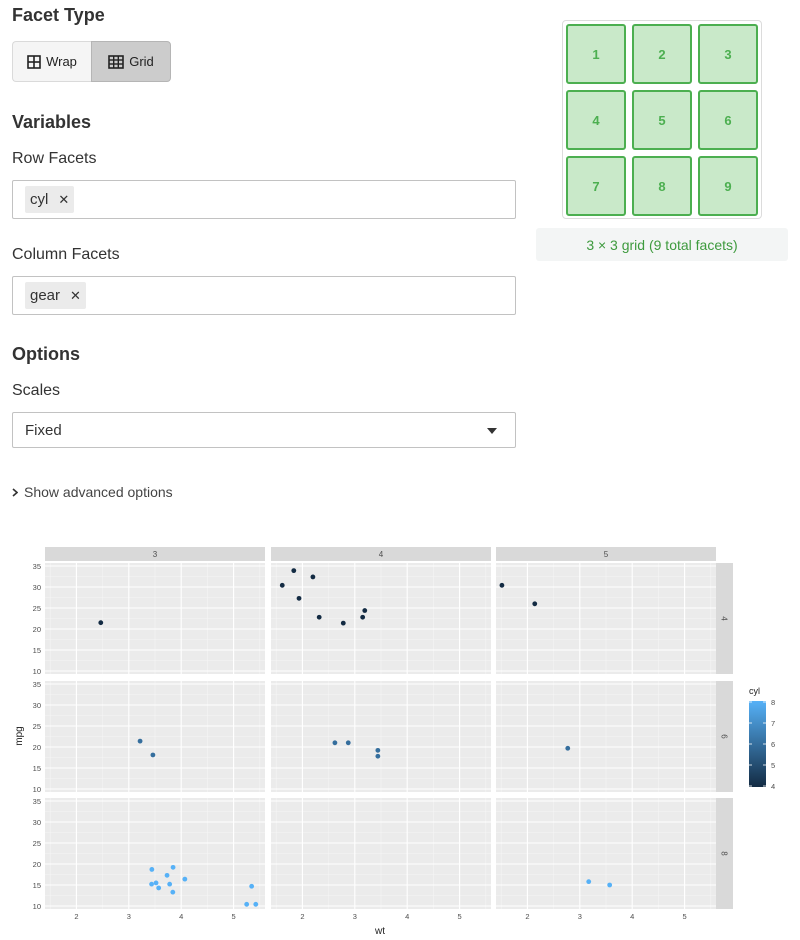  I want to click on options-heading: Options, so click(46, 354).